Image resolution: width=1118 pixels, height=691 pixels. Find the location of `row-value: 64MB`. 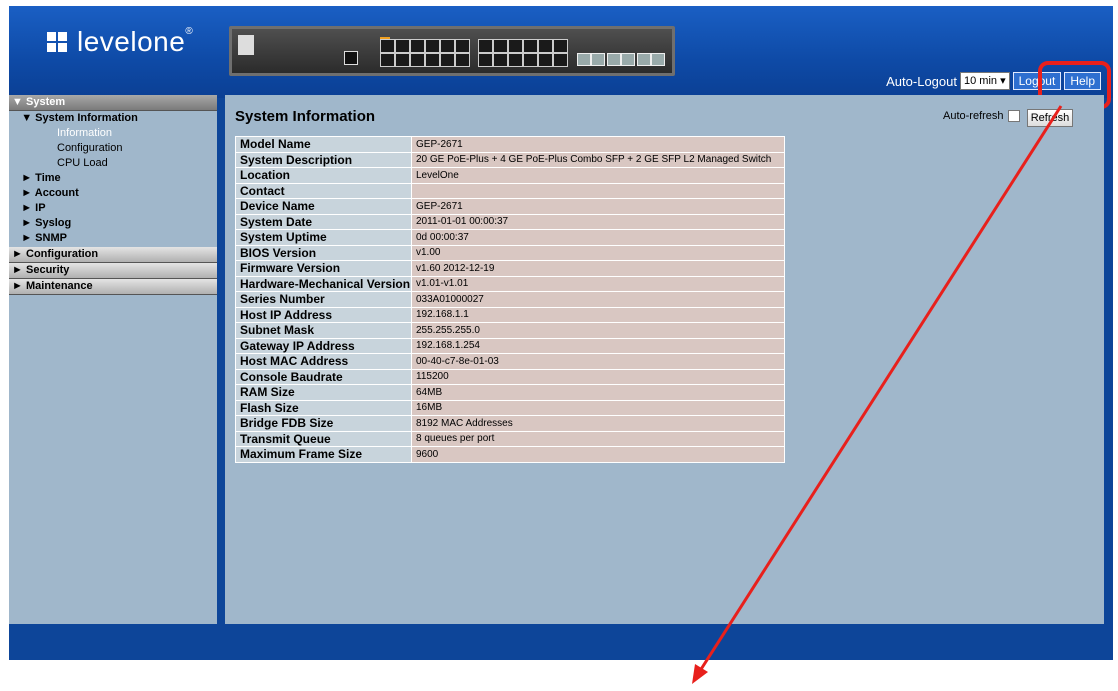

row-value: 64MB is located at coordinates (598, 392).